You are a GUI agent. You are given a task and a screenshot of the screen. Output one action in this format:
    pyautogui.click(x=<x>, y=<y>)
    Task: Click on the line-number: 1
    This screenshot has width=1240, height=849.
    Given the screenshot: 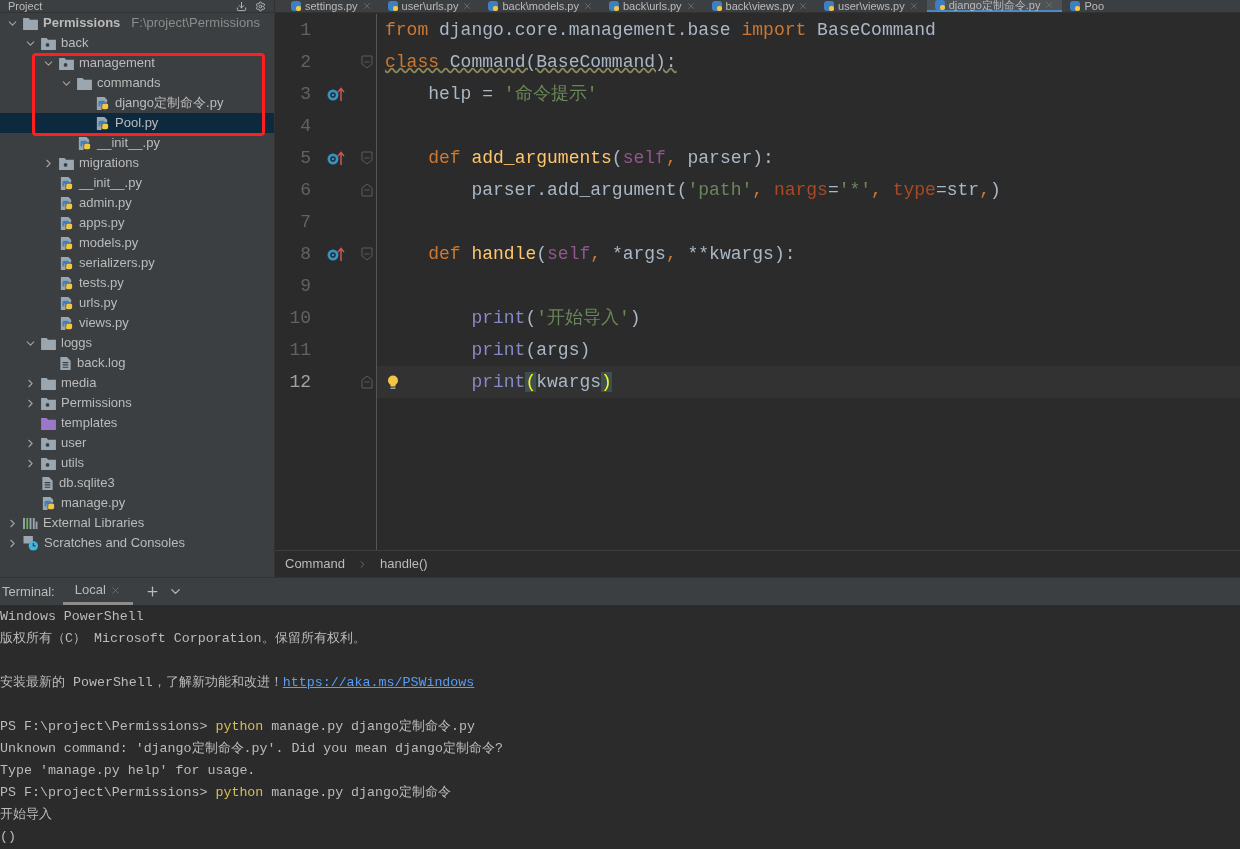 What is the action you would take?
    pyautogui.click(x=305, y=30)
    